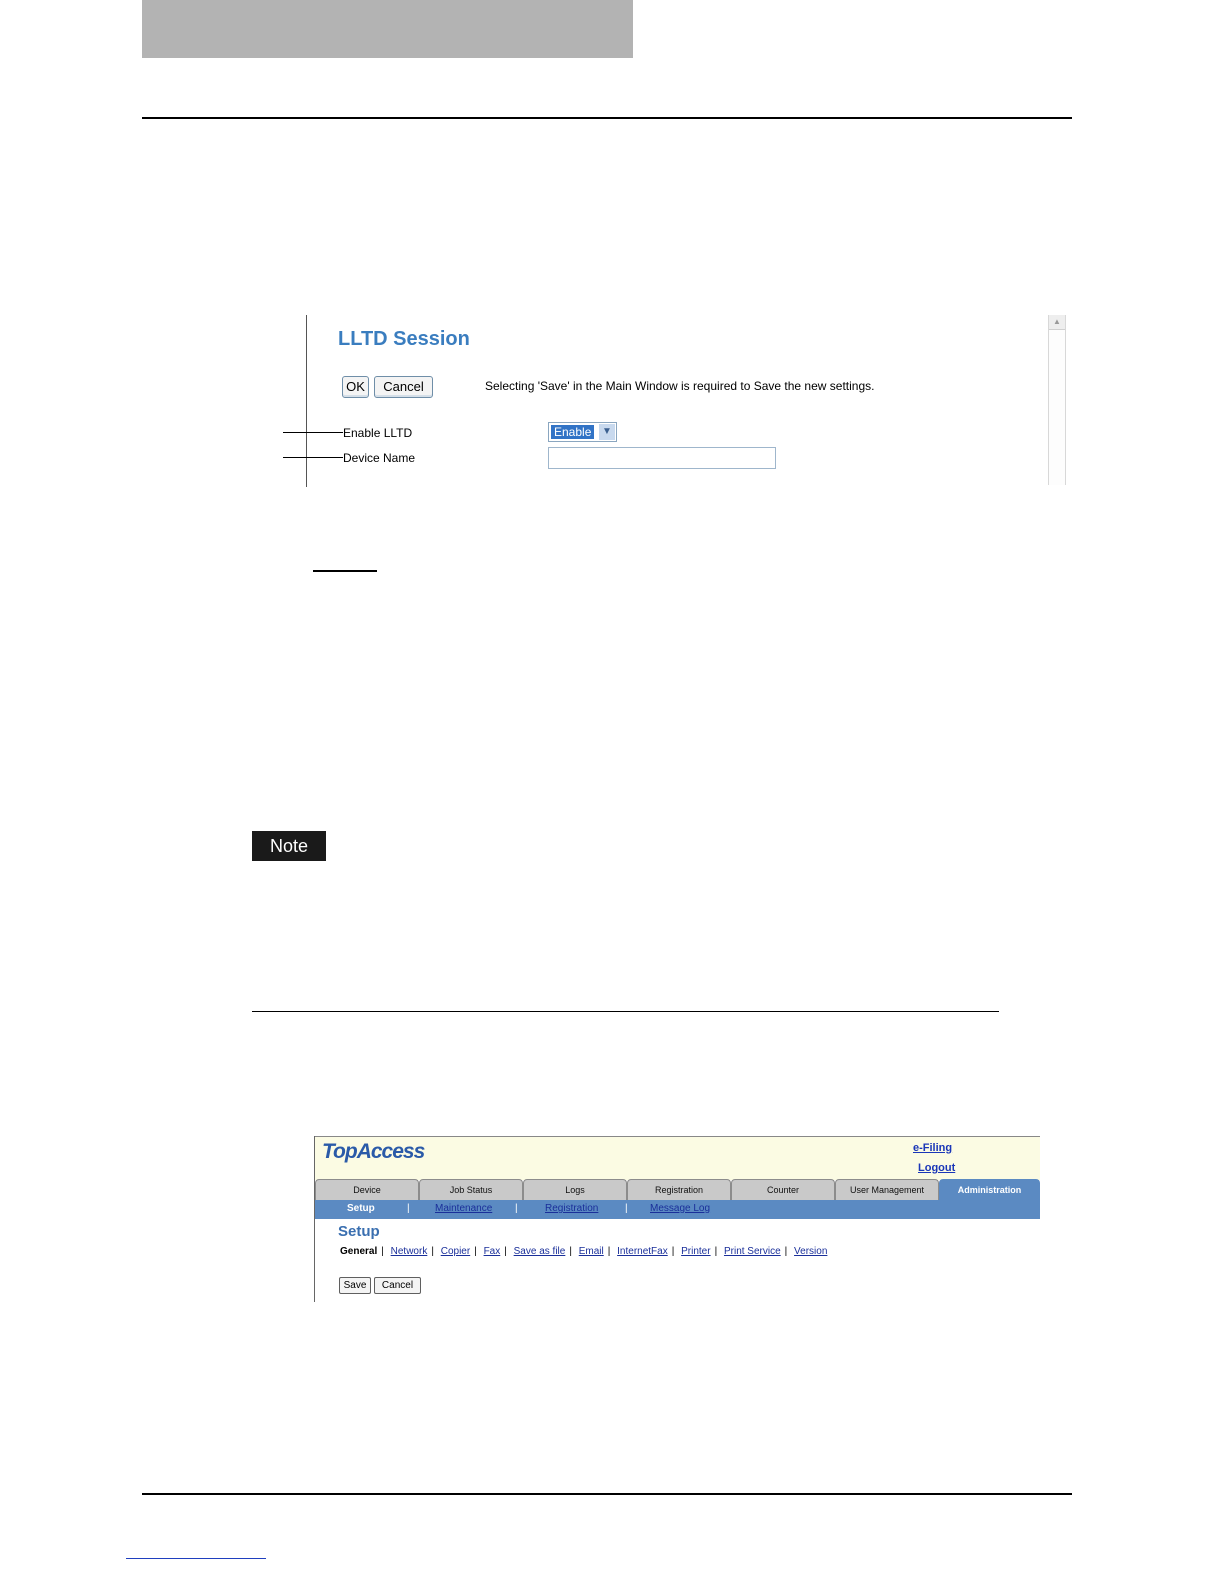 Image resolution: width=1224 pixels, height=1584 pixels. Describe the element at coordinates (936, 1168) in the screenshot. I see `logout-link: Logout` at that location.